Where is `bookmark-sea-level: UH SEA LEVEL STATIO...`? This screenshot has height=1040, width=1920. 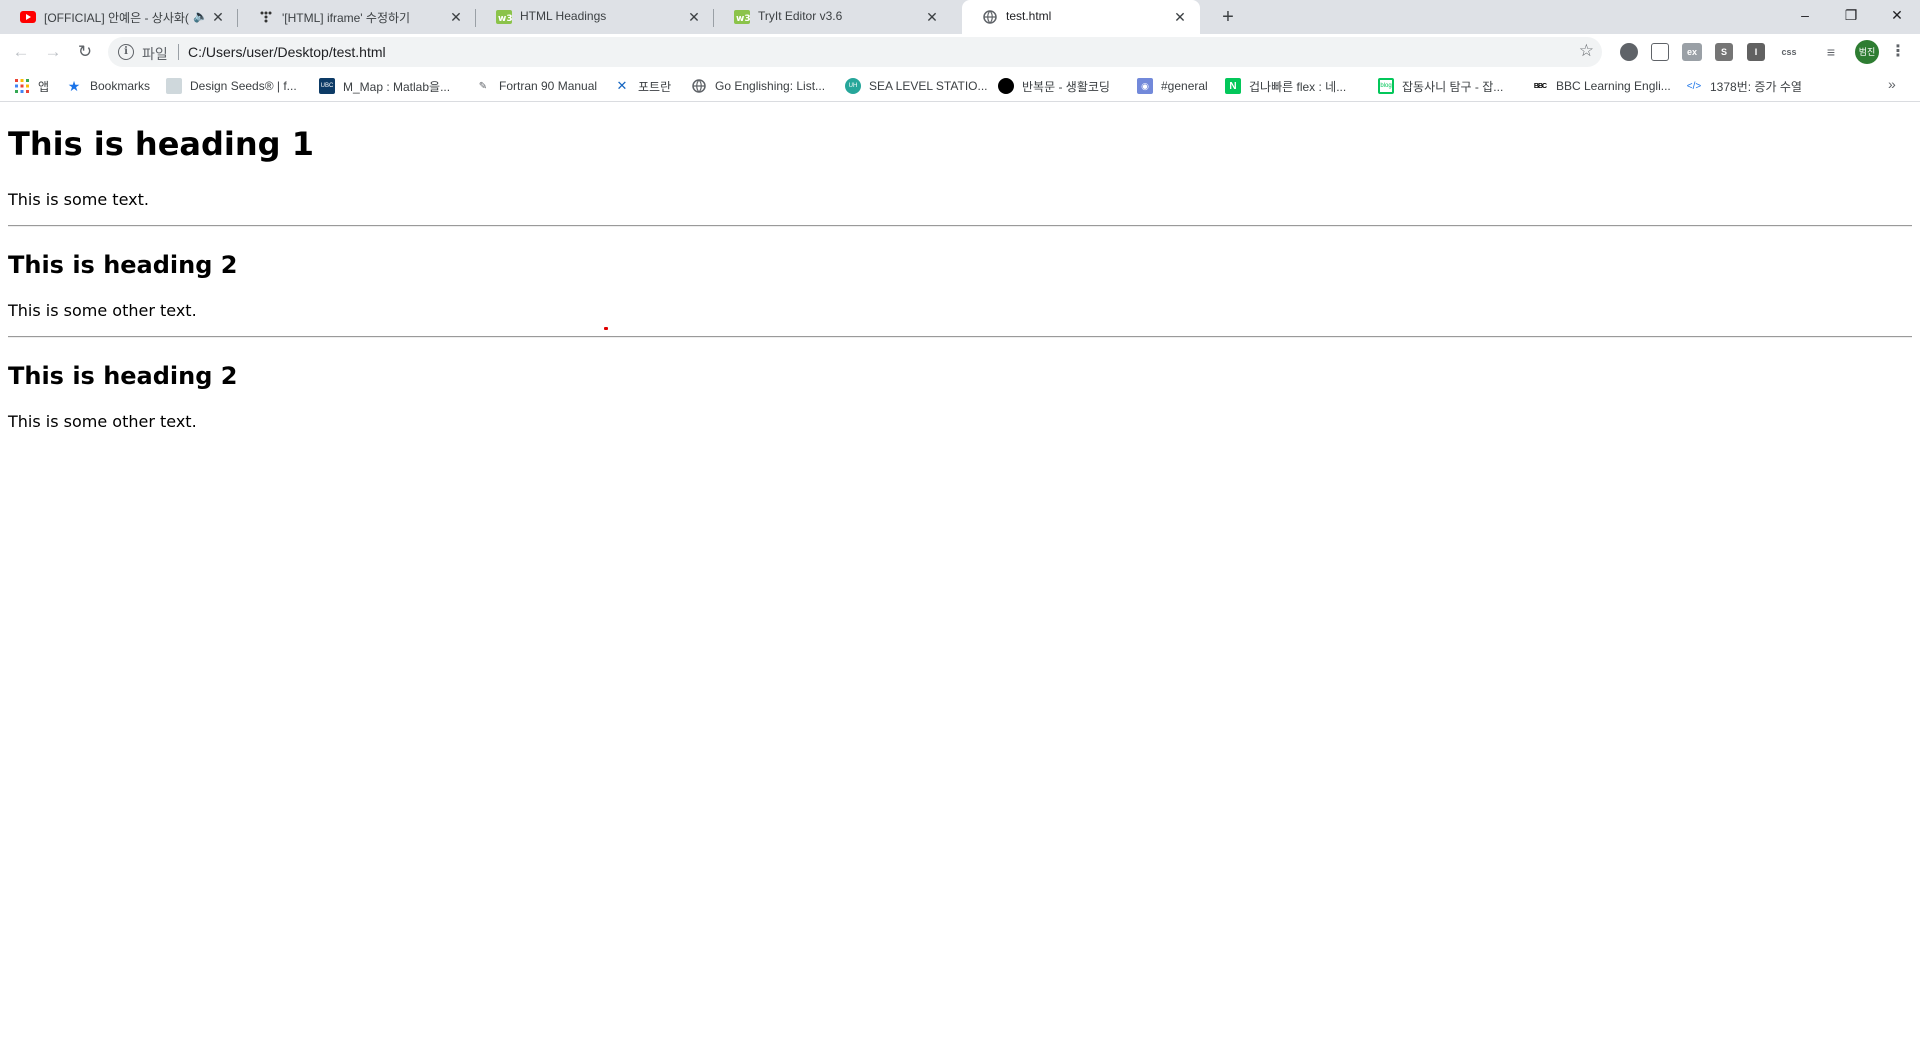 bookmark-sea-level: UH SEA LEVEL STATIO... is located at coordinates (916, 86).